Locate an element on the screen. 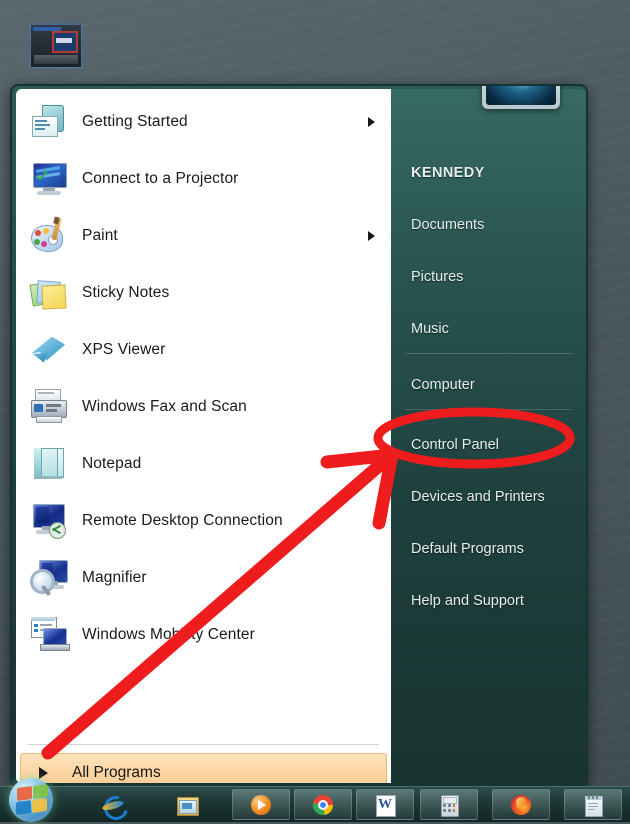  program-item-windows-fax-and-scan: Windows Fax and Scan is located at coordinates (203, 406).